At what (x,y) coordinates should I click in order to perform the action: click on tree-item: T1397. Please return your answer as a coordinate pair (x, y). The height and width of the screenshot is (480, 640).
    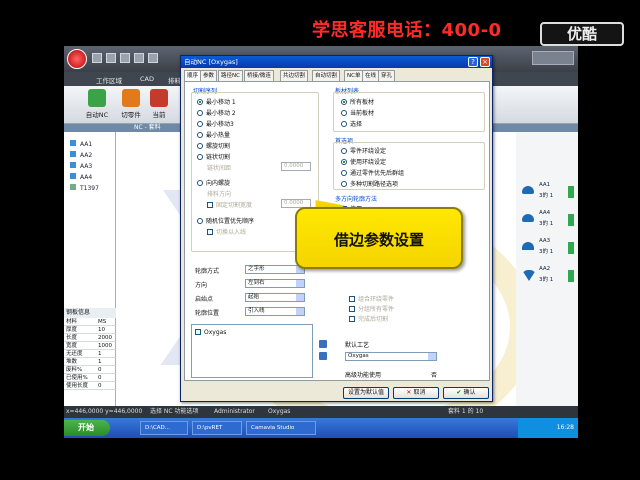
    Looking at the image, I should click on (84, 188).